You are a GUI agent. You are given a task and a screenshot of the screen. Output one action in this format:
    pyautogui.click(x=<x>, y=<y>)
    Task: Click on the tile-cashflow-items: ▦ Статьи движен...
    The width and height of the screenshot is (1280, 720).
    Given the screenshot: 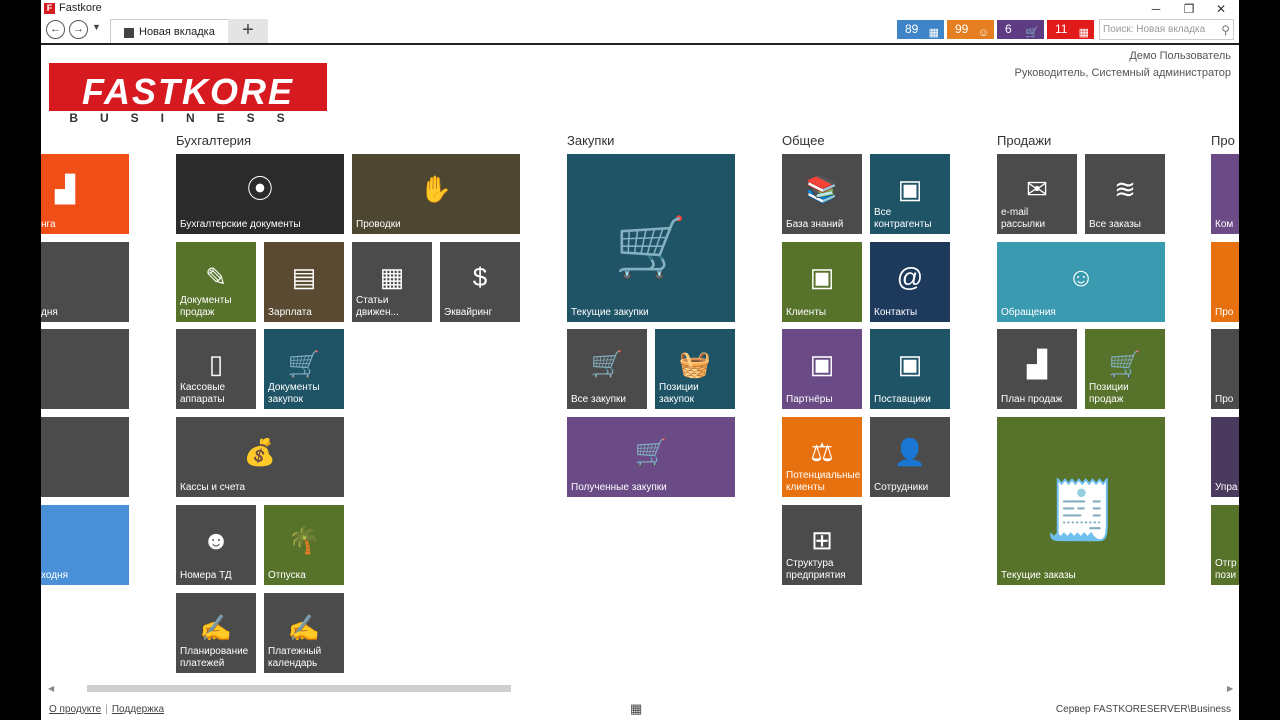 What is the action you would take?
    pyautogui.click(x=392, y=282)
    